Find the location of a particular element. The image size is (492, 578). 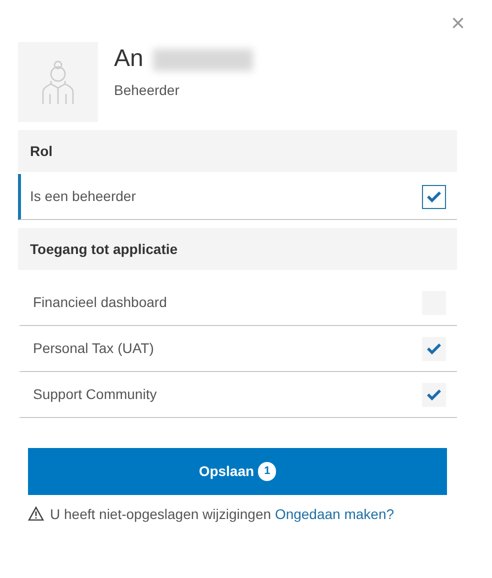

section-header: Rol is located at coordinates (237, 151).